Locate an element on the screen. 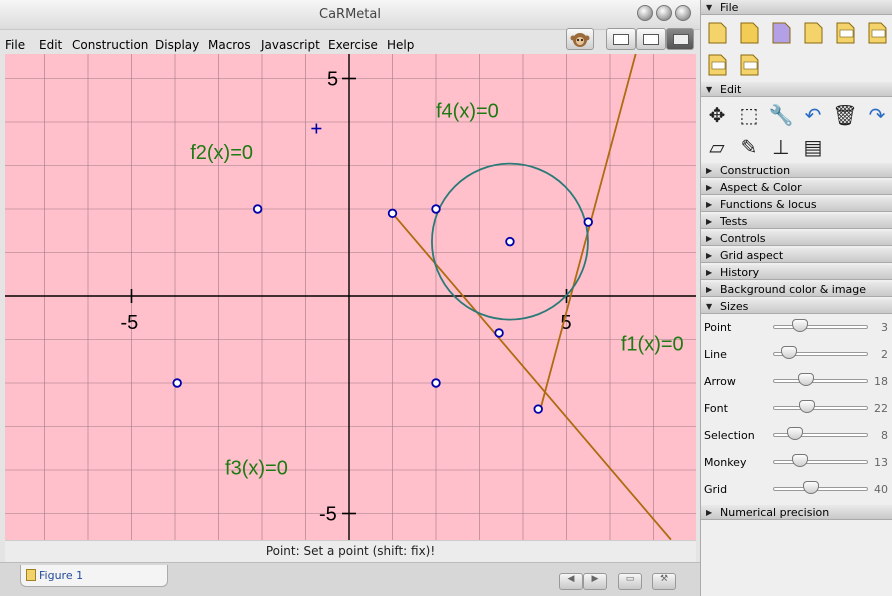 This screenshot has width=892, height=596. history-back-button: ◀ is located at coordinates (571, 581).